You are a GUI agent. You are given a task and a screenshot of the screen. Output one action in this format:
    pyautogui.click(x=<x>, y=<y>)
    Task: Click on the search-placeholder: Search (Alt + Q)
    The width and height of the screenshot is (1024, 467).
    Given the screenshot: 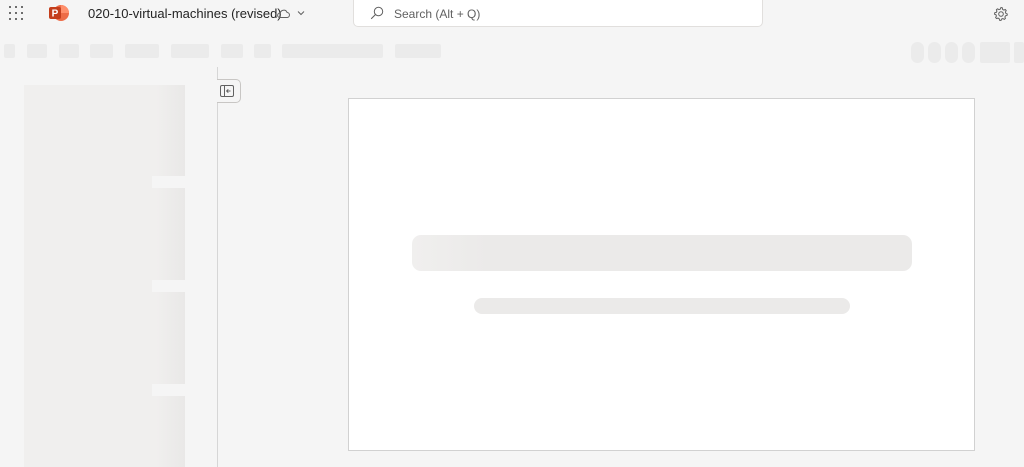 What is the action you would take?
    pyautogui.click(x=437, y=14)
    